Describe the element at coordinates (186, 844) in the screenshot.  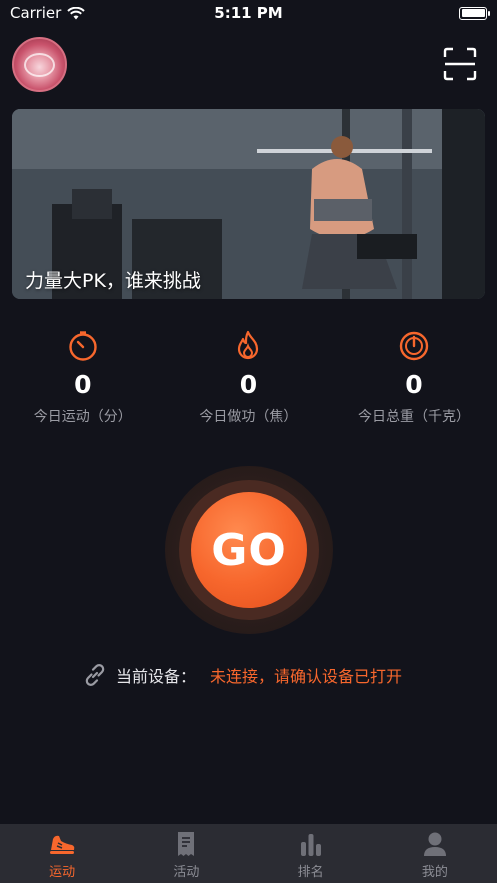
I see `receipt-icon` at that location.